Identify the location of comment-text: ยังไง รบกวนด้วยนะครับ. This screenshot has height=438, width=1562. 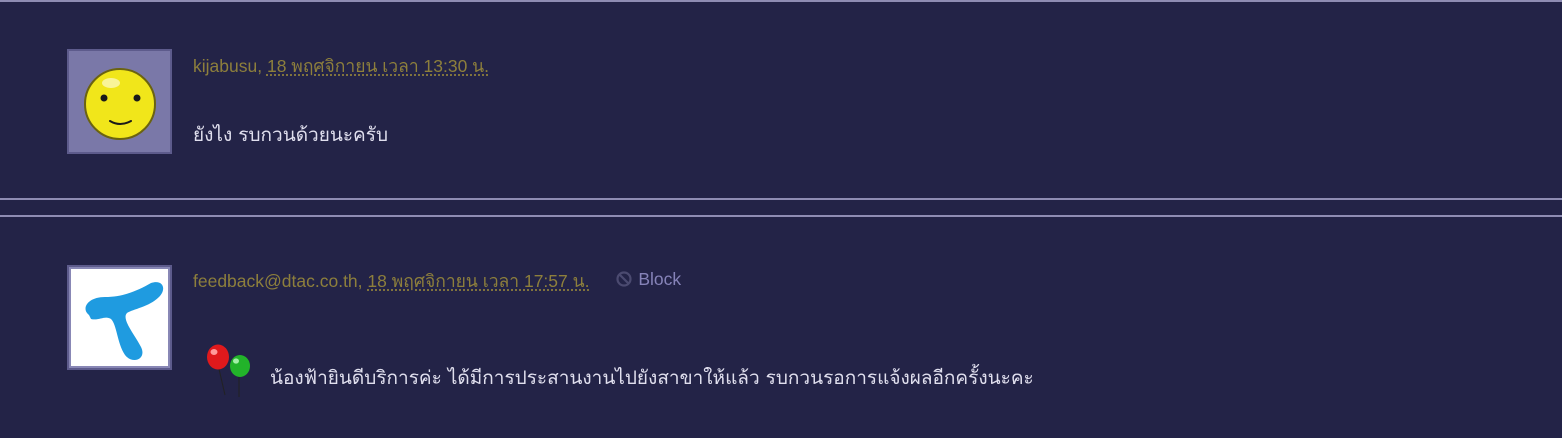
(291, 135).